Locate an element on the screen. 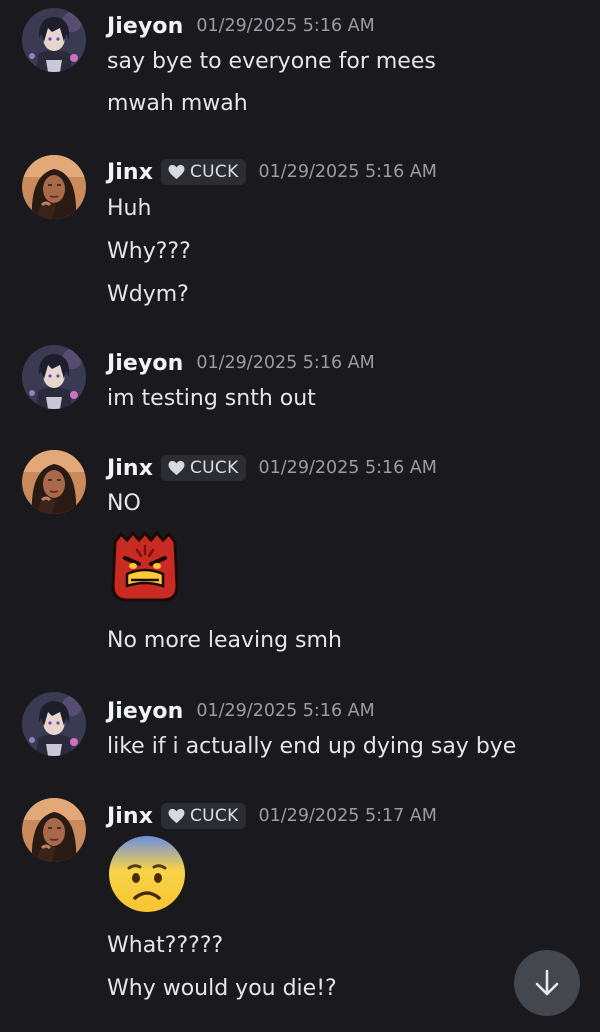 The image size is (600, 1032). anxious-face-emoji is located at coordinates (147, 876).